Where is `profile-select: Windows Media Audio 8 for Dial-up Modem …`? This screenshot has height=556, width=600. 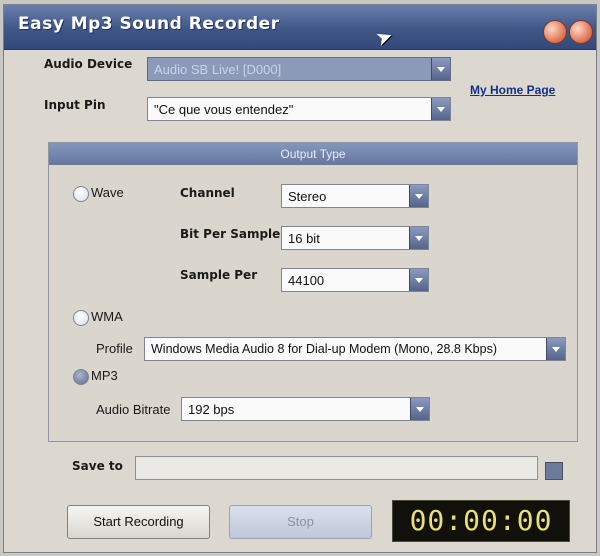 profile-select: Windows Media Audio 8 for Dial-up Modem … is located at coordinates (355, 349).